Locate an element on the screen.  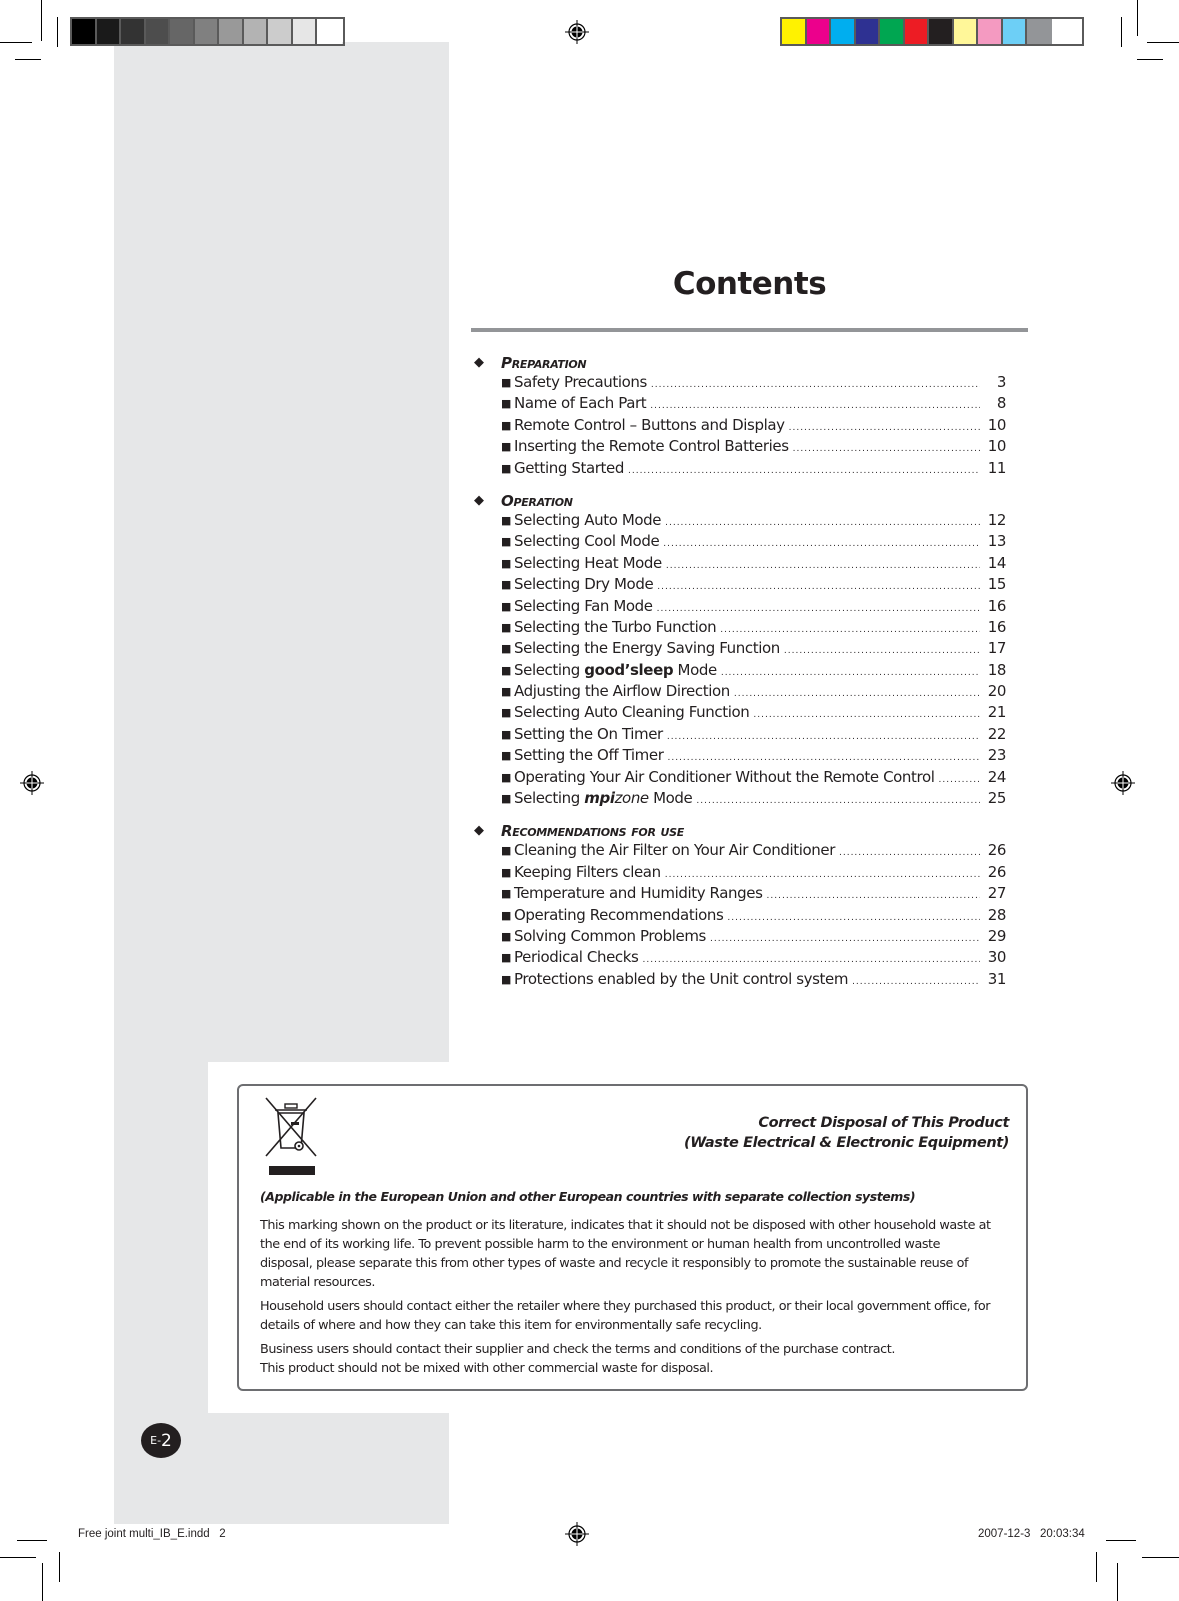
toc-section-label: Preparation is located at coordinates (544, 363).